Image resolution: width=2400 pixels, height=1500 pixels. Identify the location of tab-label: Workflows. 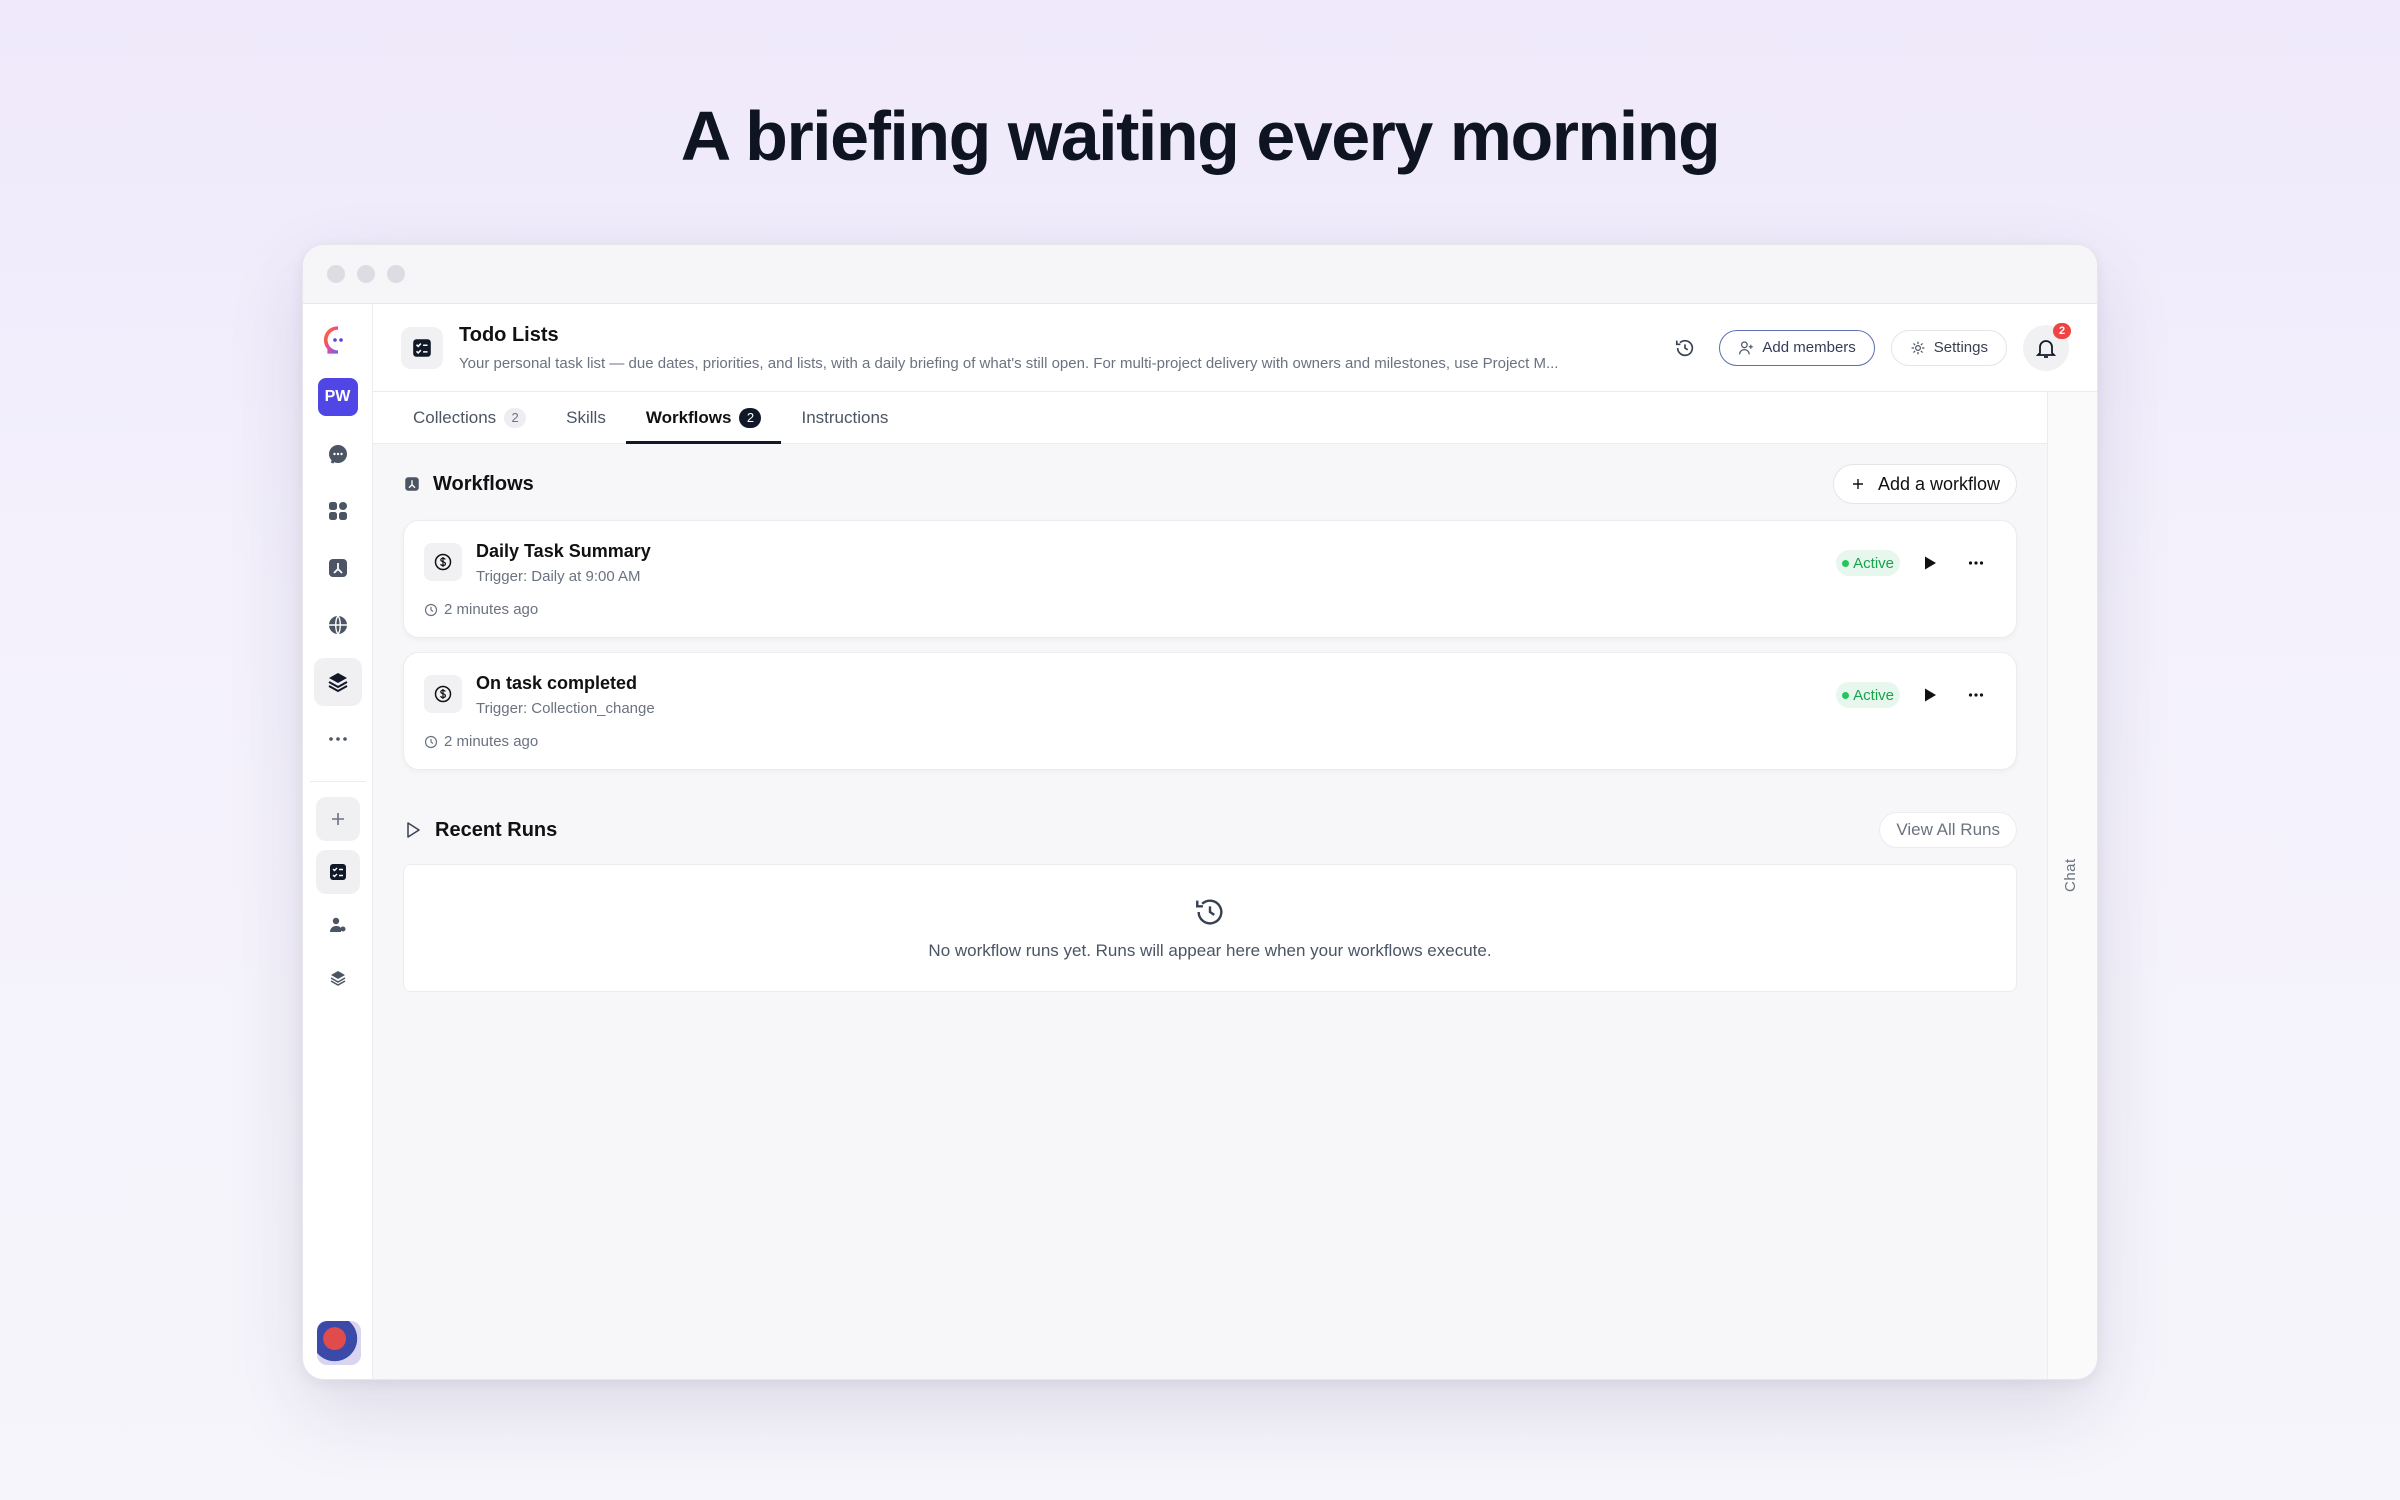
(688, 417).